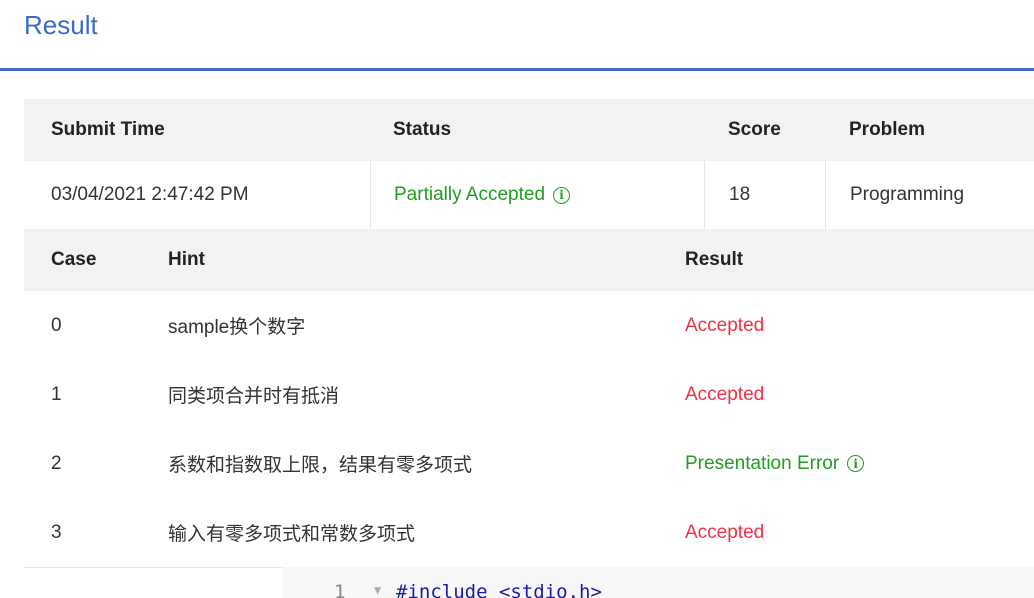  Describe the element at coordinates (56, 463) in the screenshot. I see `case-number: 2` at that location.